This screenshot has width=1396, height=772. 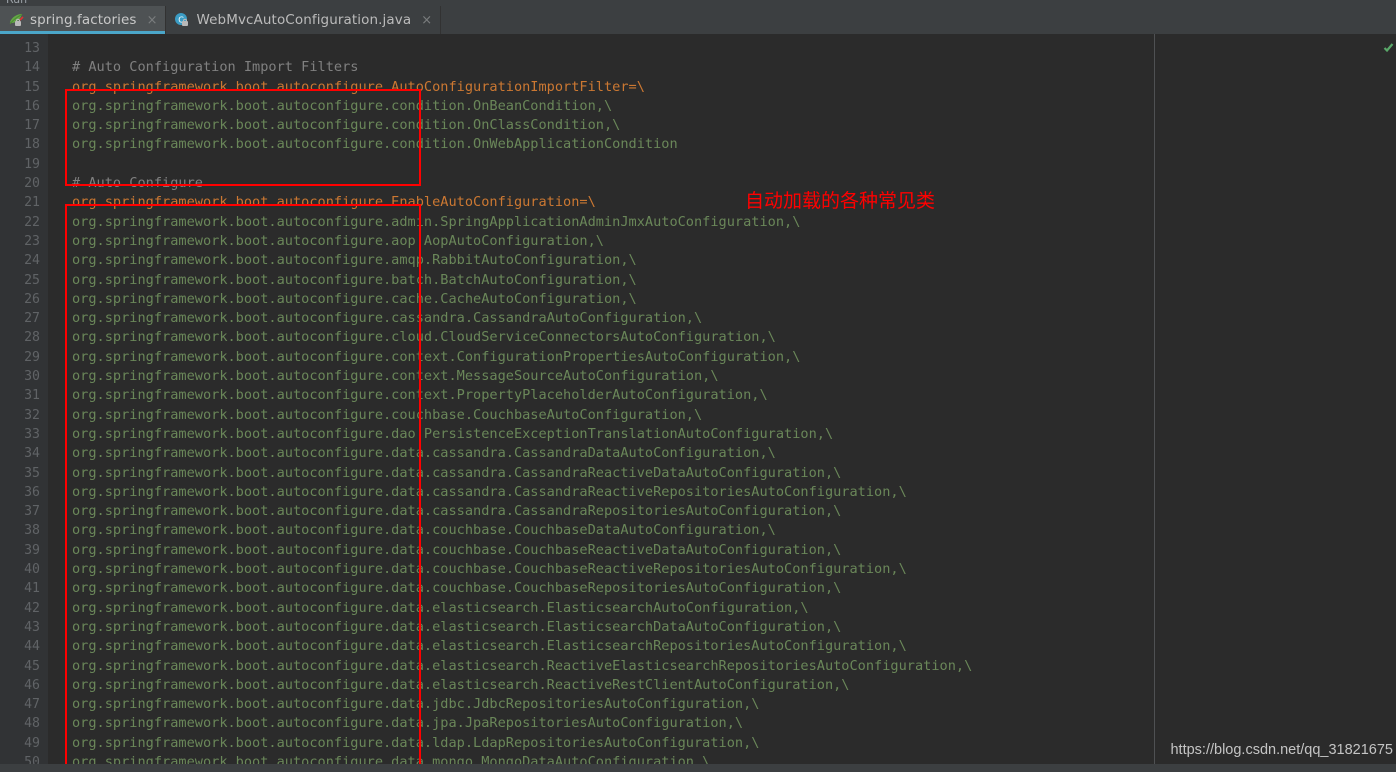 What do you see at coordinates (698, 768) in the screenshot?
I see `editor-bottom-strip` at bounding box center [698, 768].